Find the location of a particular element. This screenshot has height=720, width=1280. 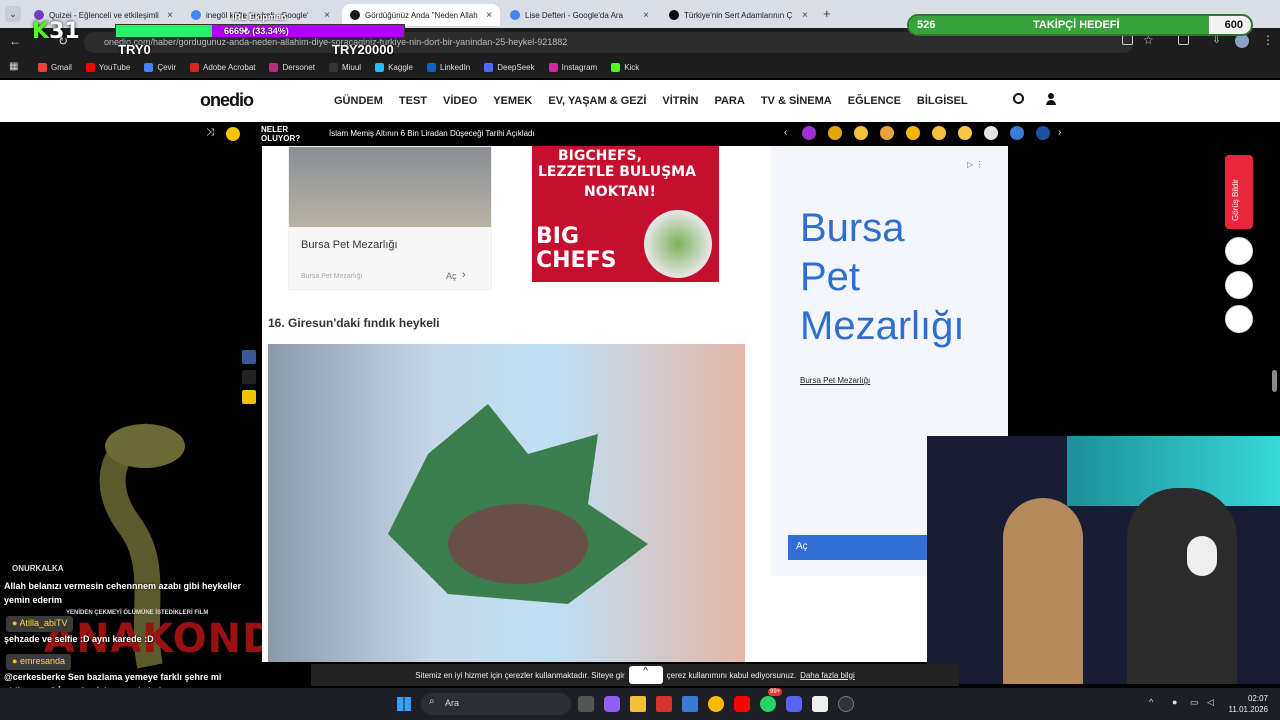

acrobat-icon is located at coordinates (194, 67).